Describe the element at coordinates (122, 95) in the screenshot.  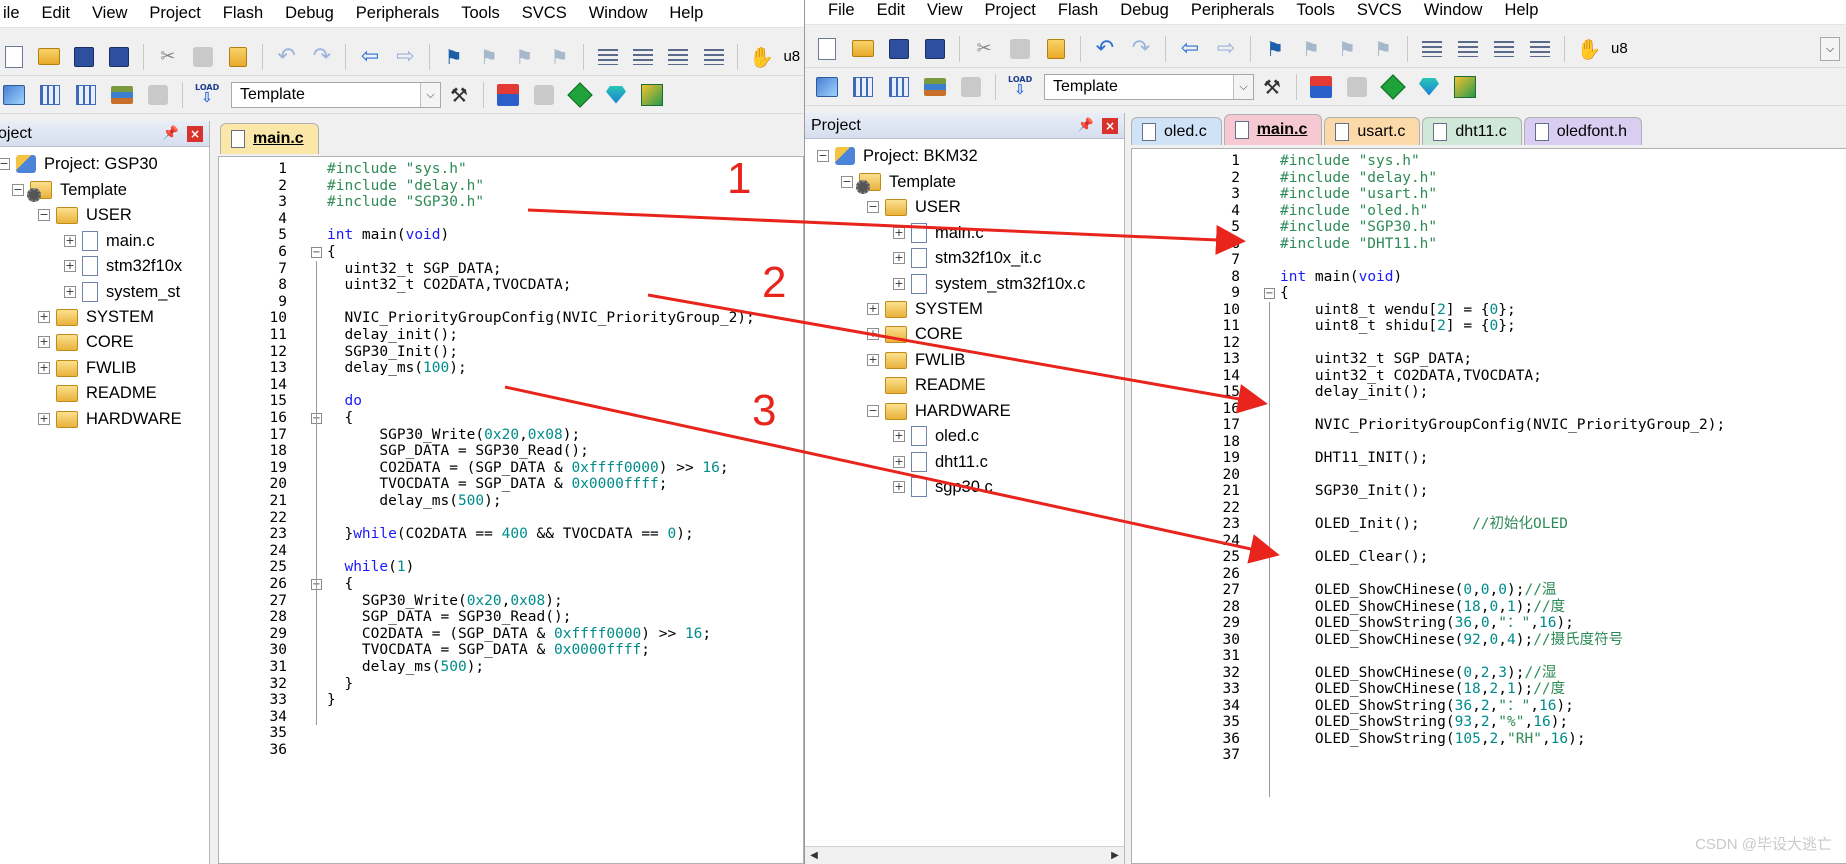
I see `batch-build-icon` at that location.